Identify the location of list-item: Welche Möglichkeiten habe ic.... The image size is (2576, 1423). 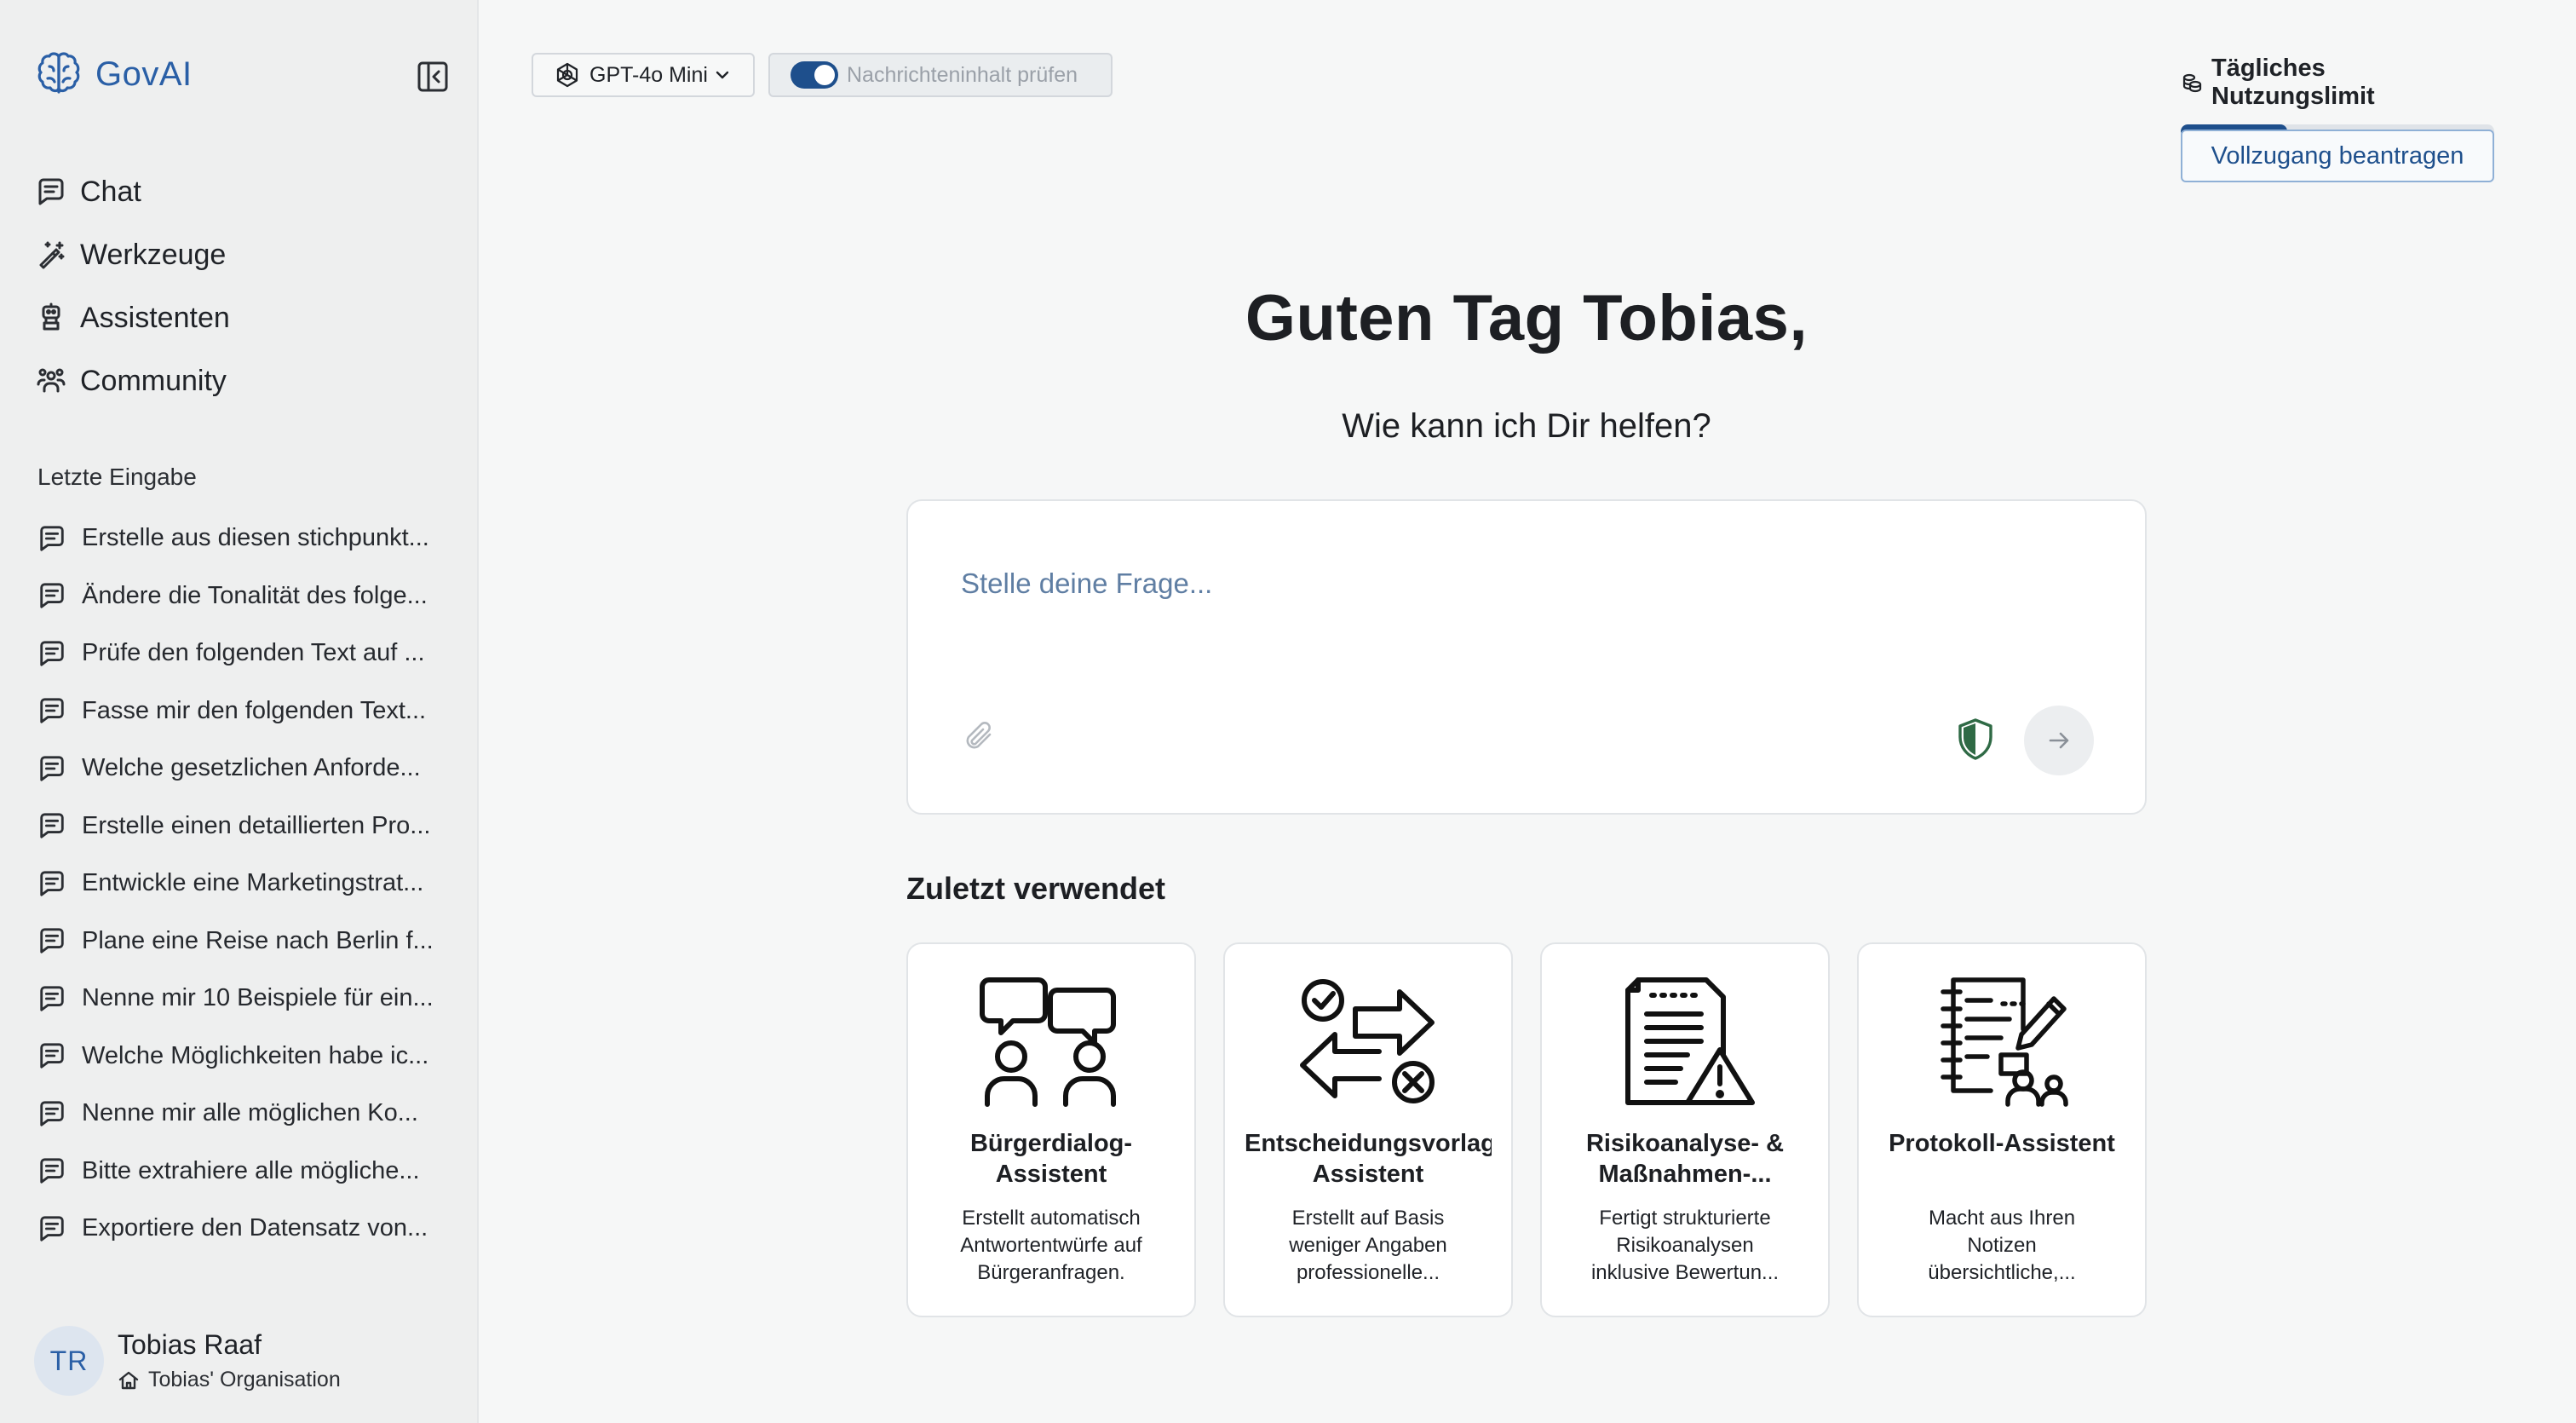
(235, 1057).